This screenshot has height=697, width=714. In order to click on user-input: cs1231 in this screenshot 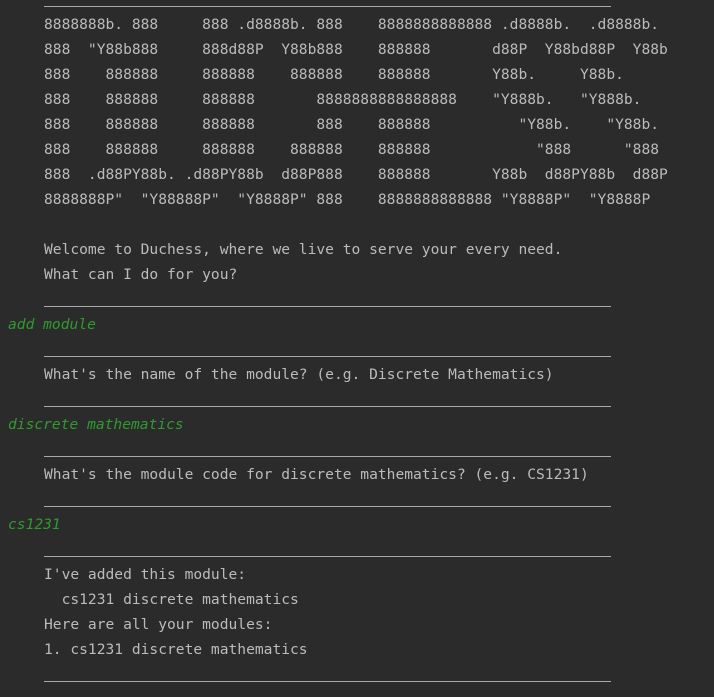, I will do `click(34, 524)`.